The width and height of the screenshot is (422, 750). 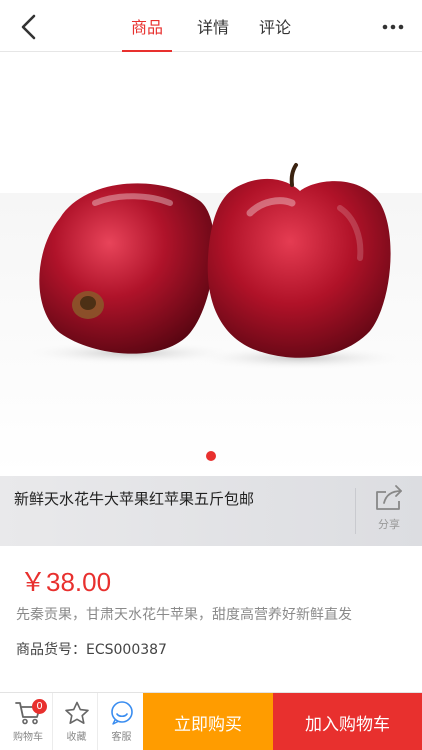 What do you see at coordinates (275, 26) in the screenshot?
I see `tab-reviews: 评论` at bounding box center [275, 26].